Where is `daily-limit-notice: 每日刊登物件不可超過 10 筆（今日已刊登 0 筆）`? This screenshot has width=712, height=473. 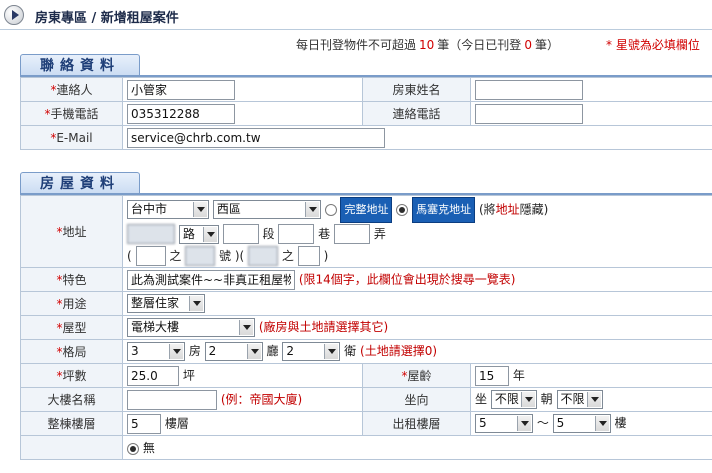
daily-limit-notice: 每日刊登物件不可超過 10 筆（今日已刊登 0 筆） is located at coordinates (427, 45).